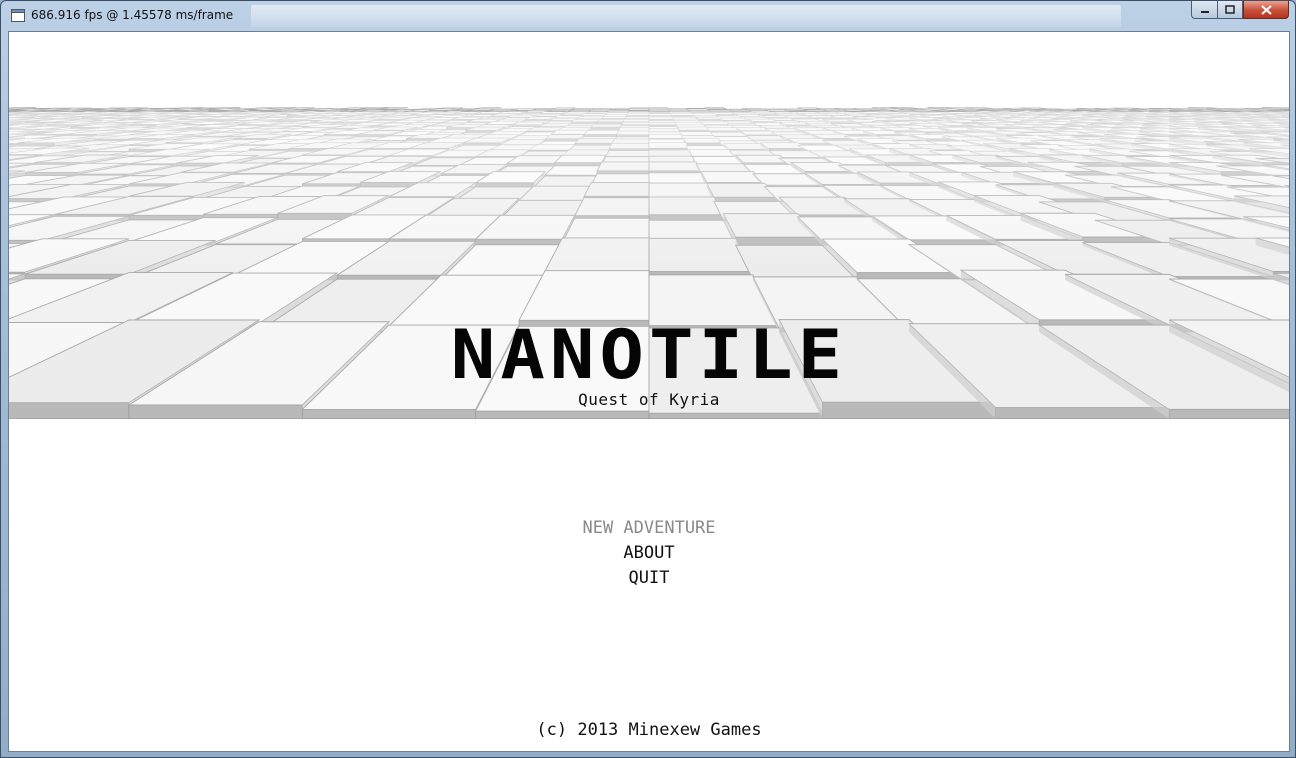  I want to click on minimize-button, so click(1204, 10).